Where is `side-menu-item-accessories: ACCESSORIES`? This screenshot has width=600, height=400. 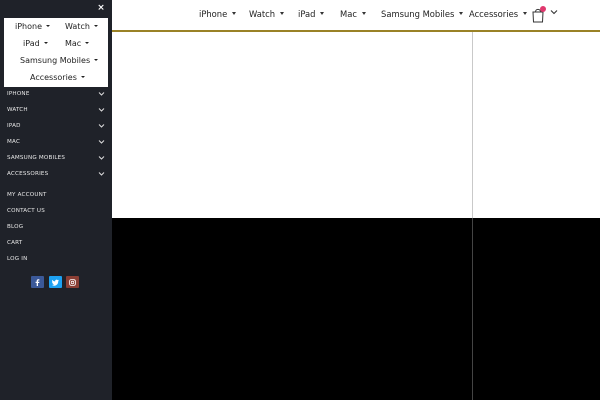
side-menu-item-accessories: ACCESSORIES is located at coordinates (56, 175).